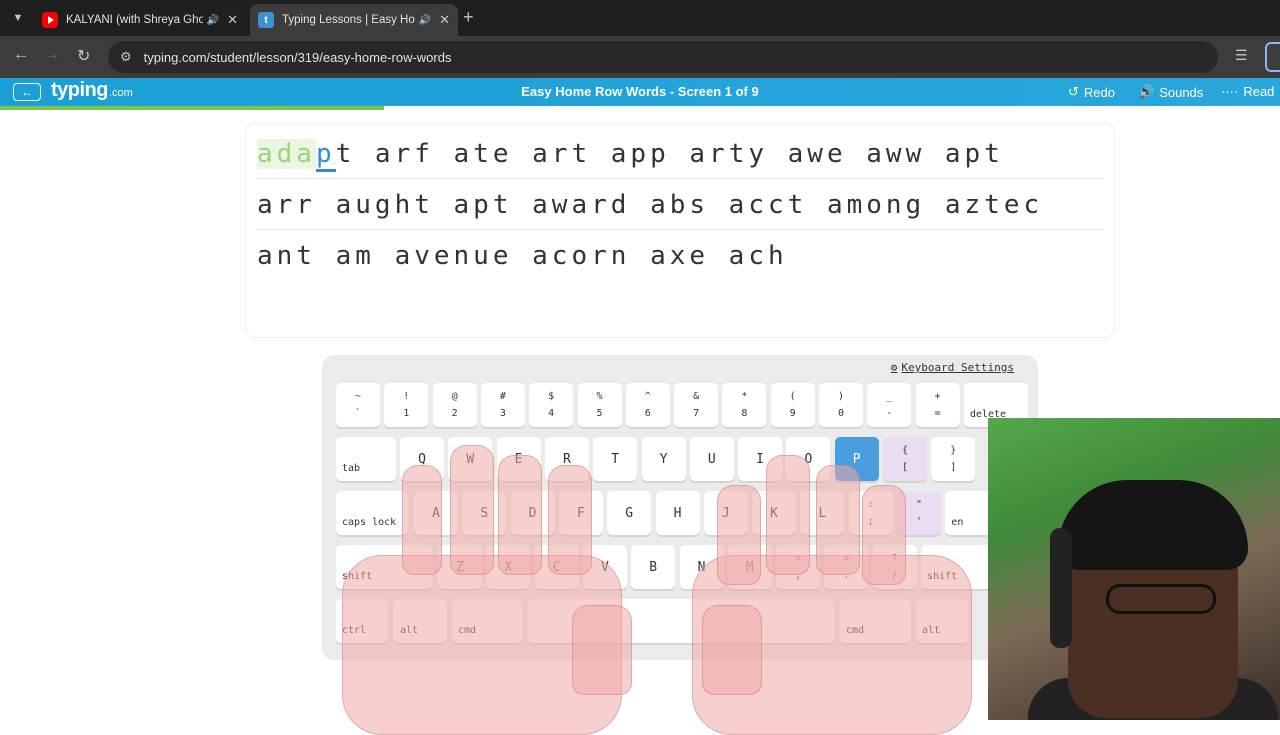  What do you see at coordinates (1061, 588) in the screenshot?
I see `webcam-headphones` at bounding box center [1061, 588].